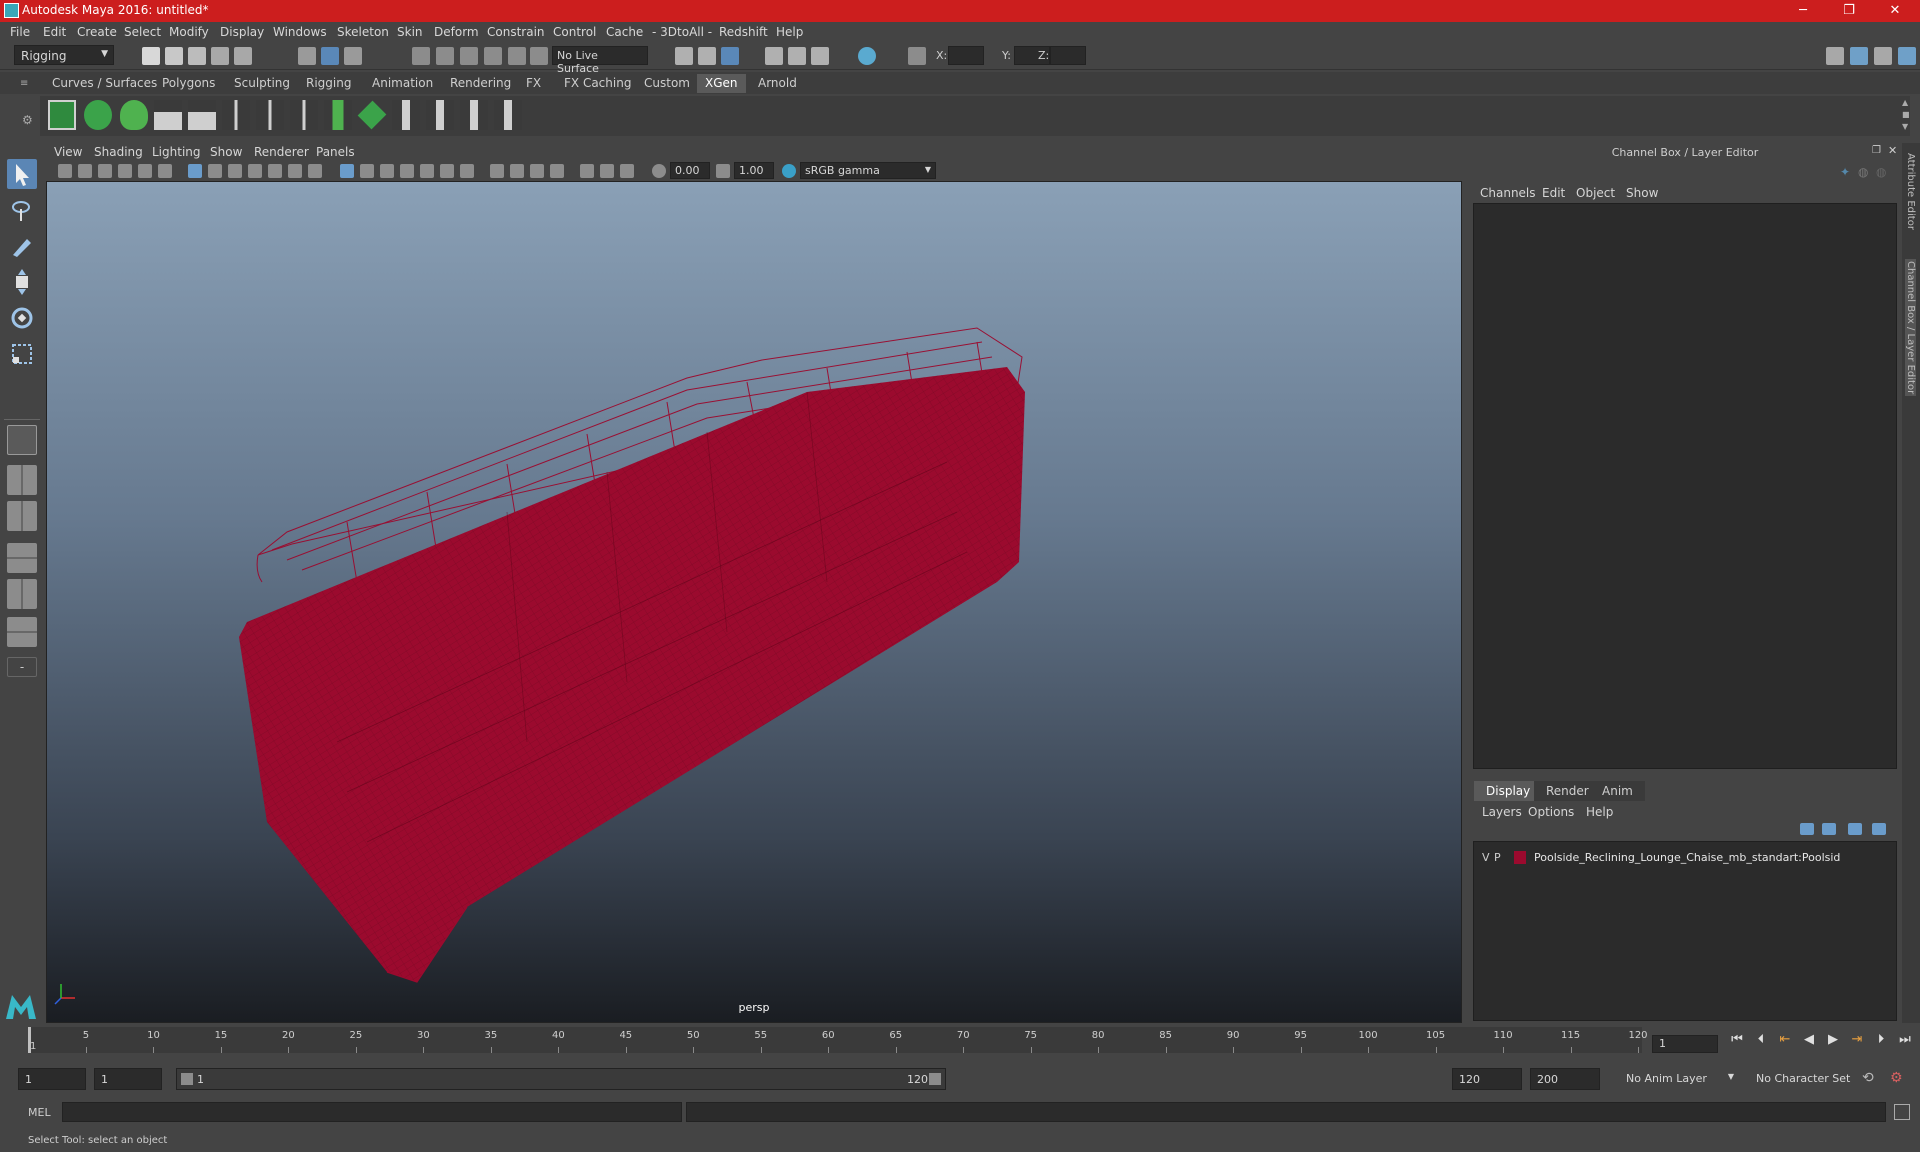 The image size is (1920, 1152). What do you see at coordinates (1508, 791) in the screenshot?
I see `tab-display: Display` at bounding box center [1508, 791].